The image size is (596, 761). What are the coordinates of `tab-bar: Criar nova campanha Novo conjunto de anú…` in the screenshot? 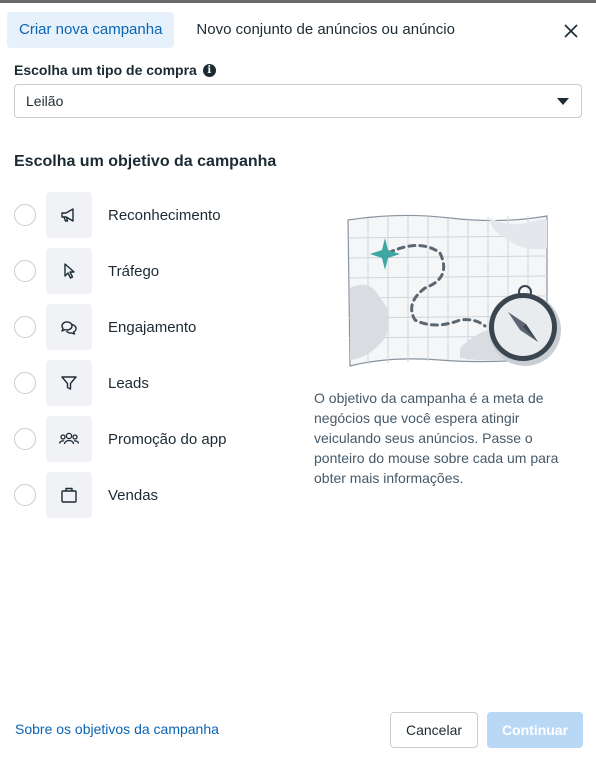 It's located at (237, 30).